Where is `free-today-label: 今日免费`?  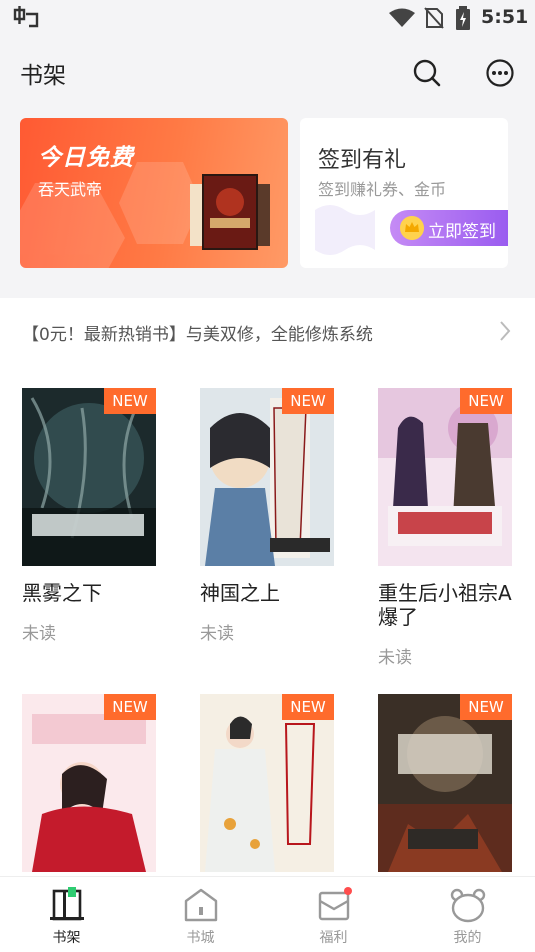 free-today-label: 今日免费 is located at coordinates (86, 158).